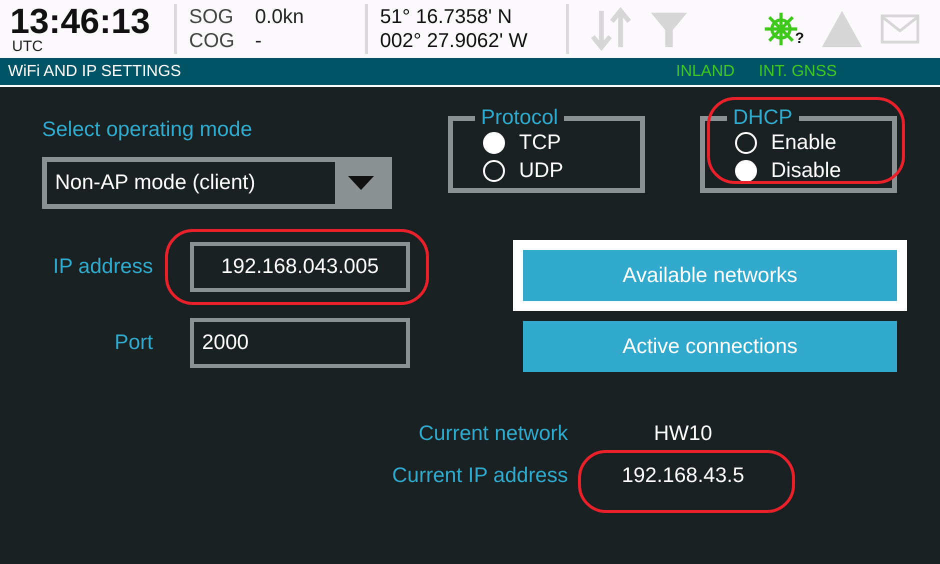 Image resolution: width=940 pixels, height=564 pixels. I want to click on radio-label: Enable, so click(803, 143).